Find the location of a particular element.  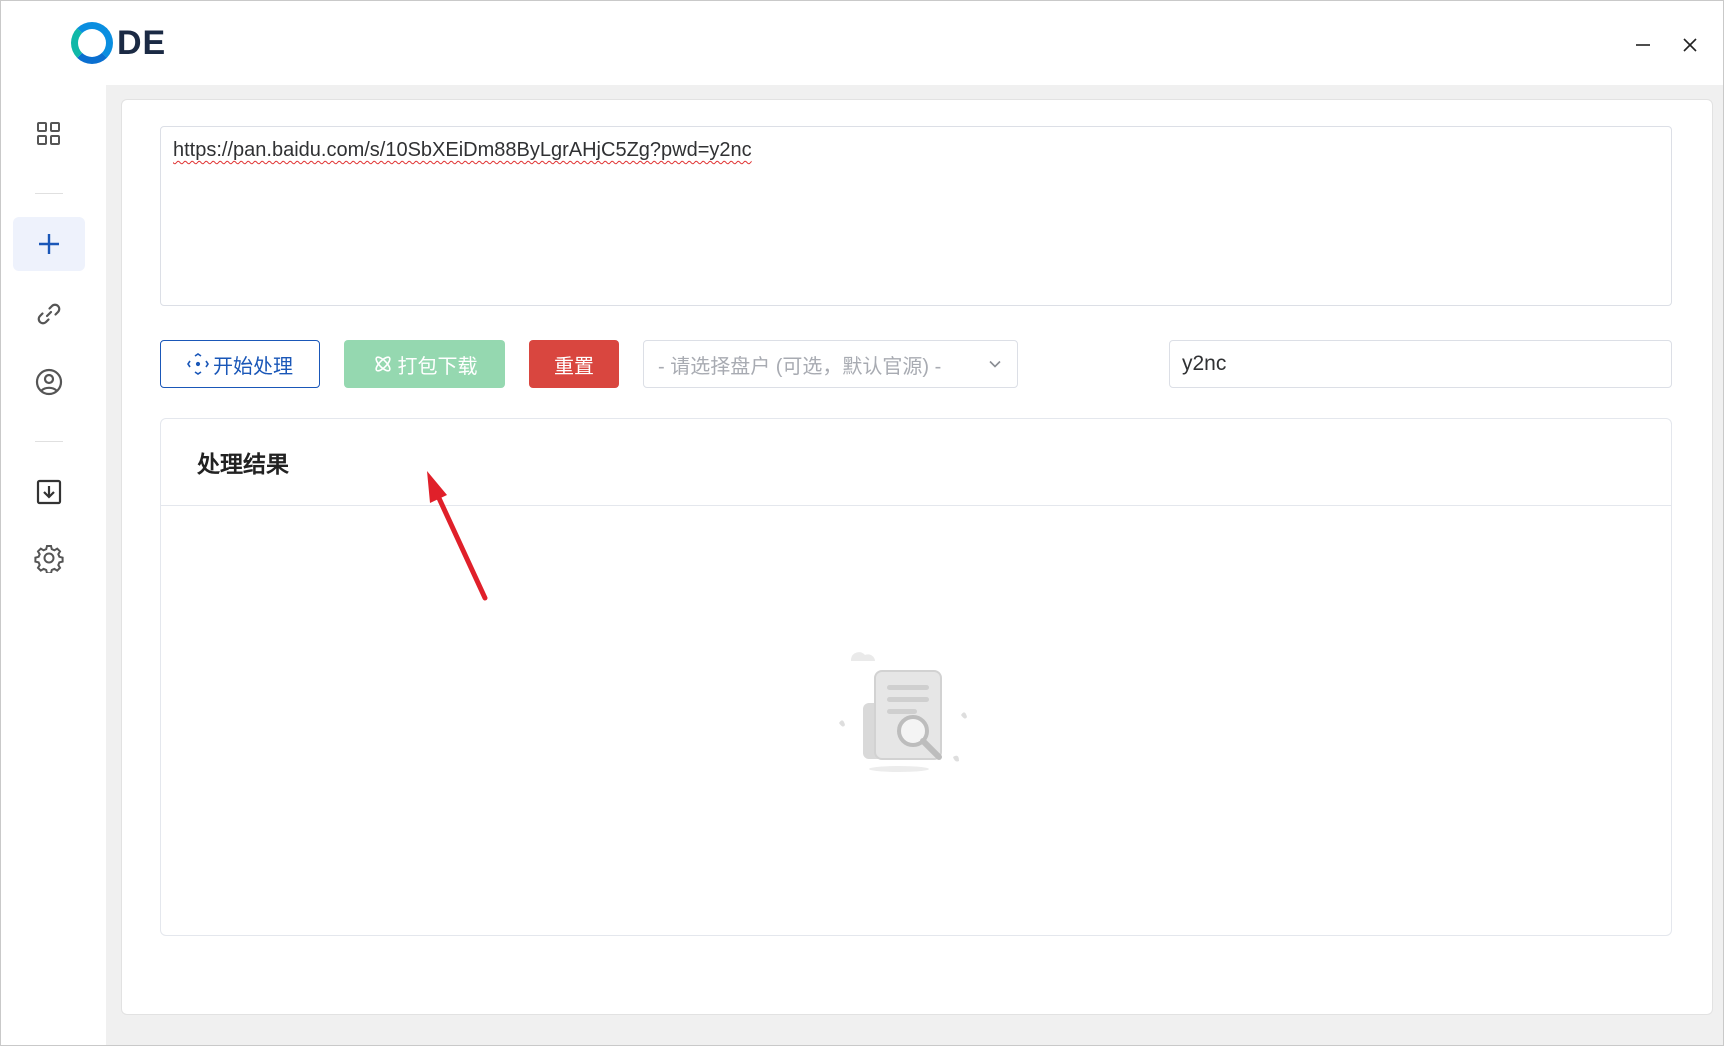

account-select: - 请选择盘户 (可选，默认官源) - is located at coordinates (830, 364).